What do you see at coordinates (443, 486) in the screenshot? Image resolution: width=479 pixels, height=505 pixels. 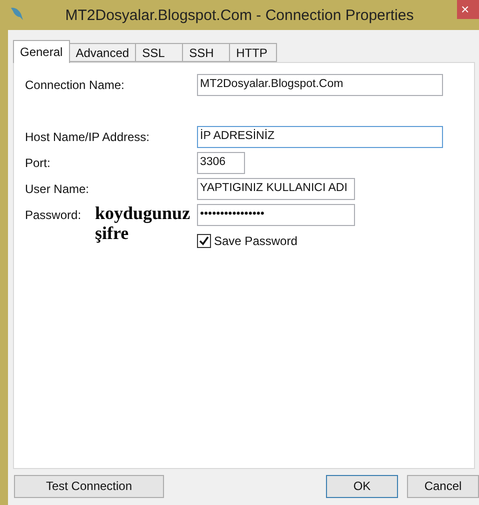 I see `dialog-button: Cancel` at bounding box center [443, 486].